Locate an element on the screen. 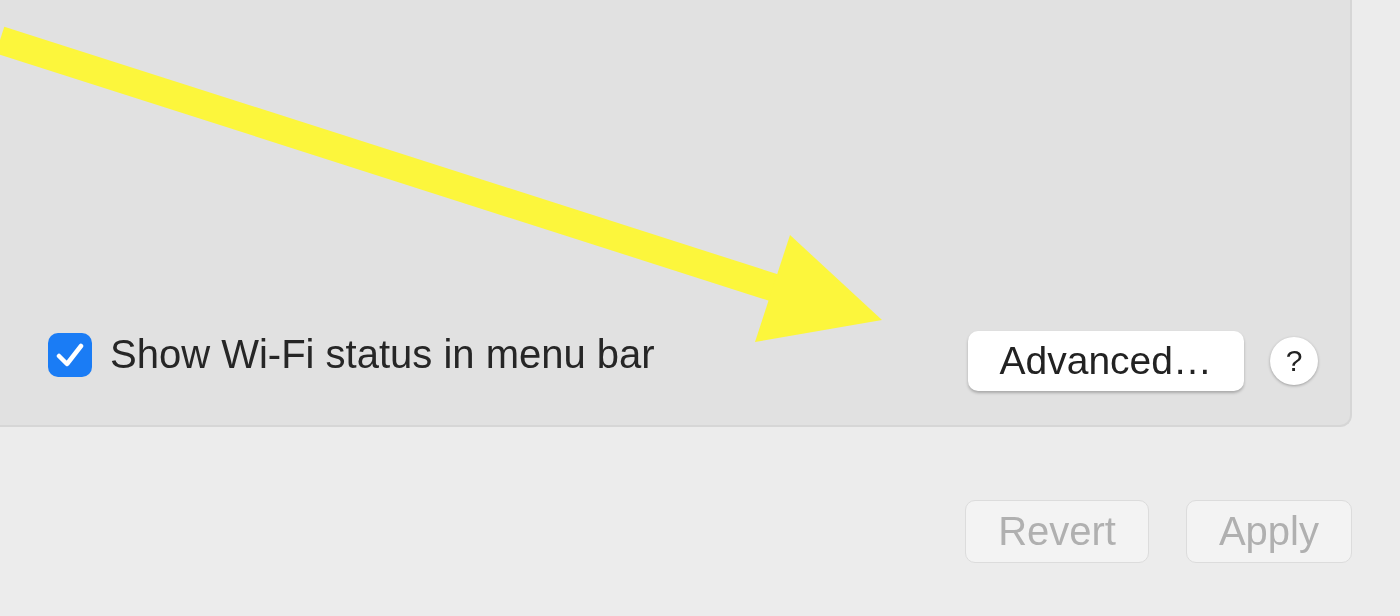  checkbox is located at coordinates (70, 354).